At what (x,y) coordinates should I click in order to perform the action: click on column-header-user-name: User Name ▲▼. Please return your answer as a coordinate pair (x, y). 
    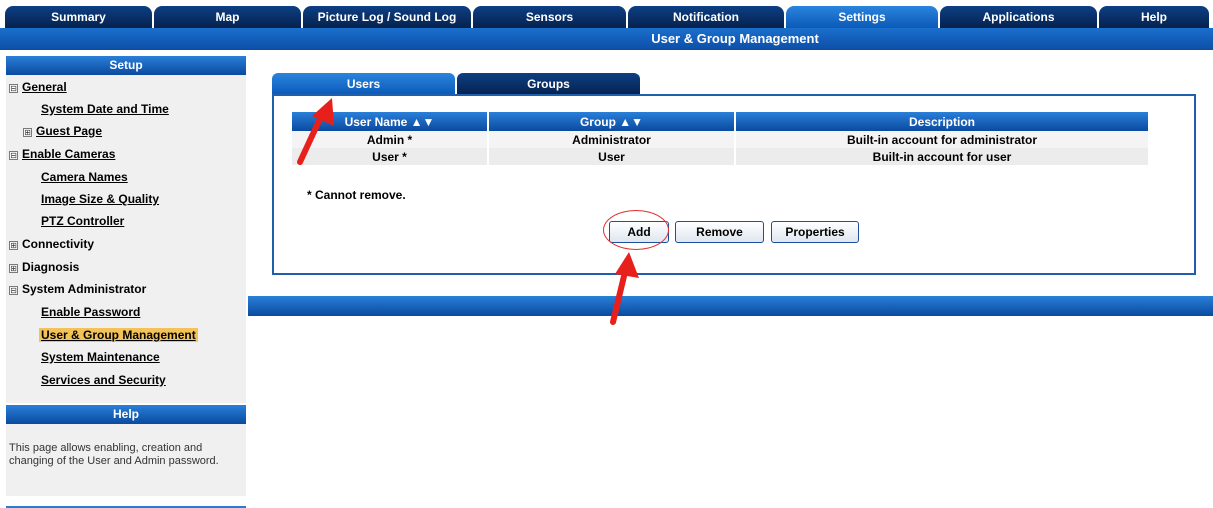
    Looking at the image, I should click on (390, 121).